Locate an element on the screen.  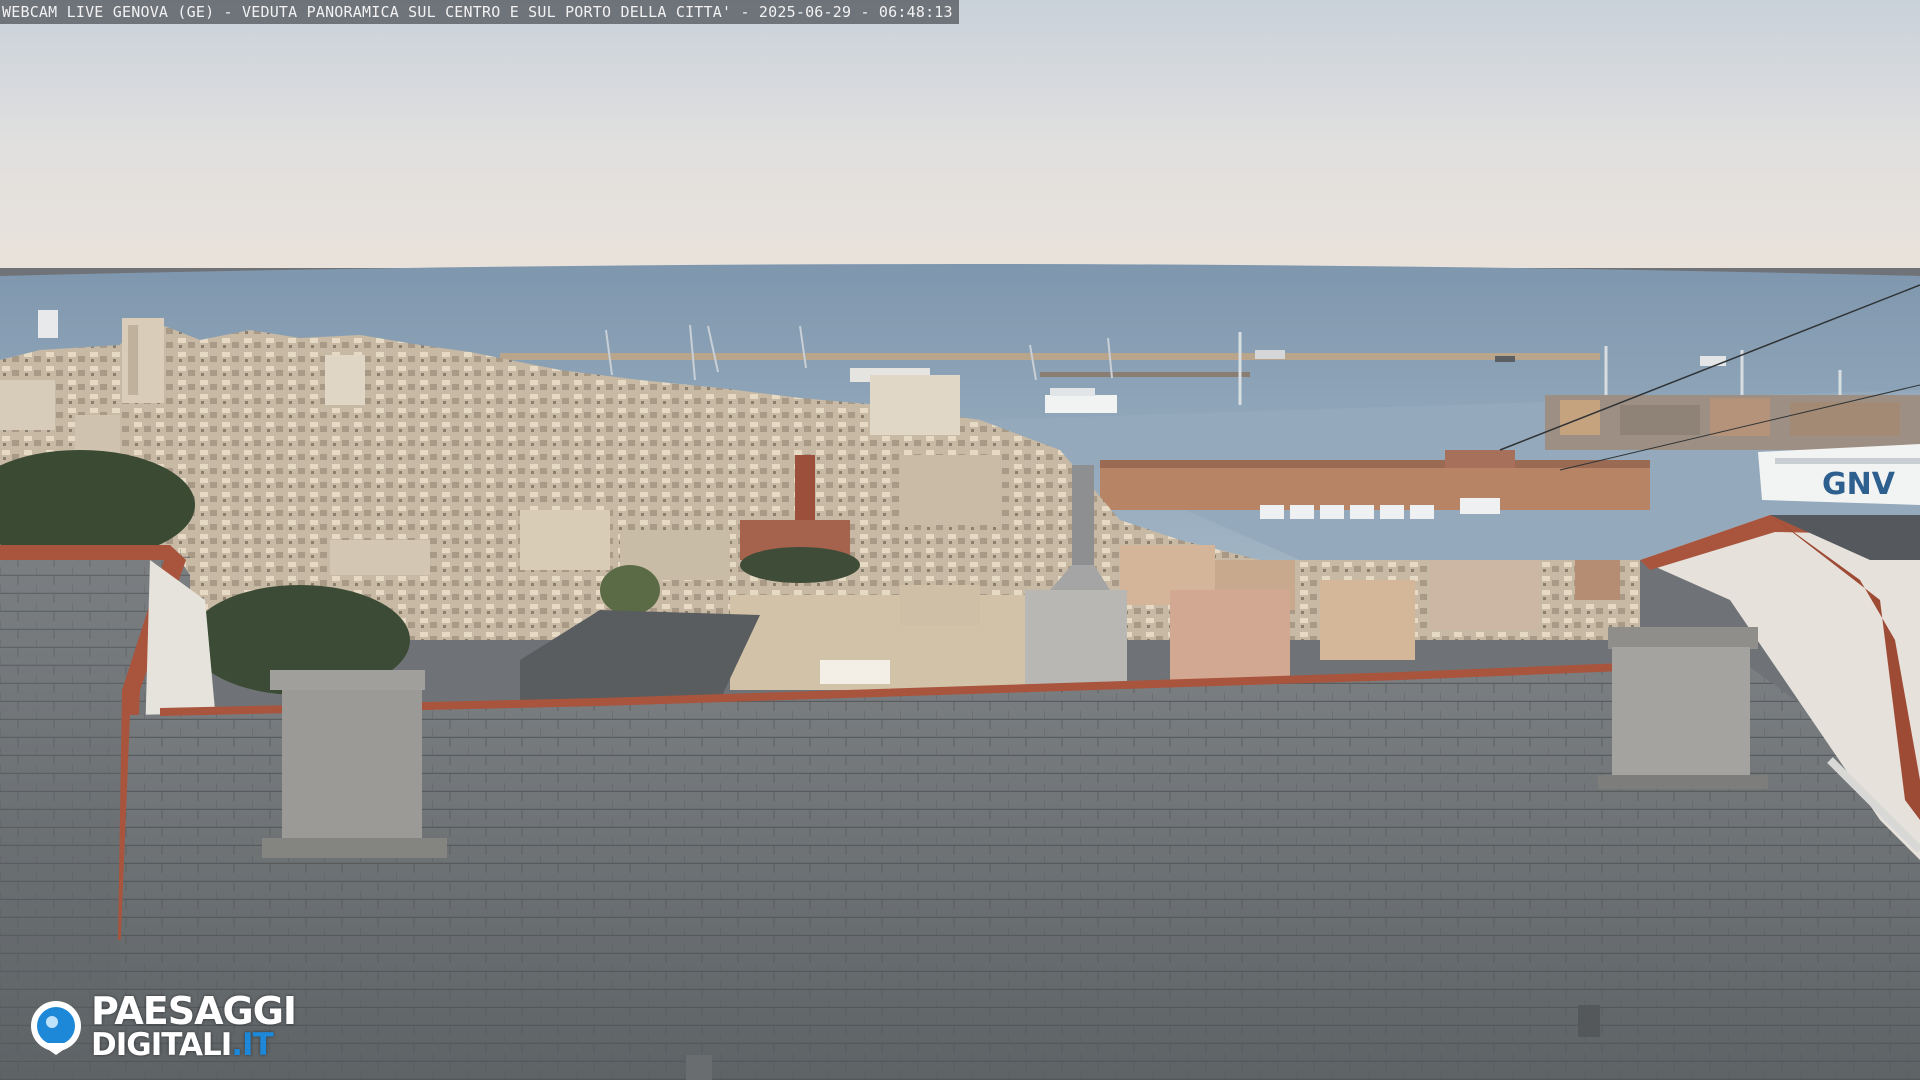
logo-tld: .IT is located at coordinates (252, 1045).